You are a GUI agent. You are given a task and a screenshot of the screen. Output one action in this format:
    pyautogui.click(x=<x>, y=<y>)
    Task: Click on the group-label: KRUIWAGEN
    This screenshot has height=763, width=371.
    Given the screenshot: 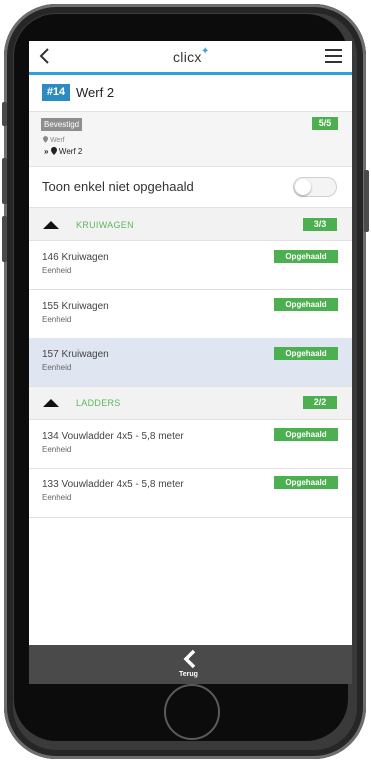 What is the action you would take?
    pyautogui.click(x=105, y=225)
    